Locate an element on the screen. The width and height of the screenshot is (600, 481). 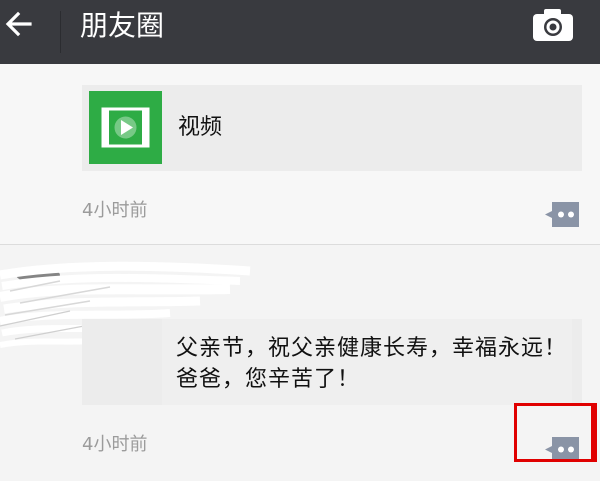
comment-button is located at coordinates (563, 215).